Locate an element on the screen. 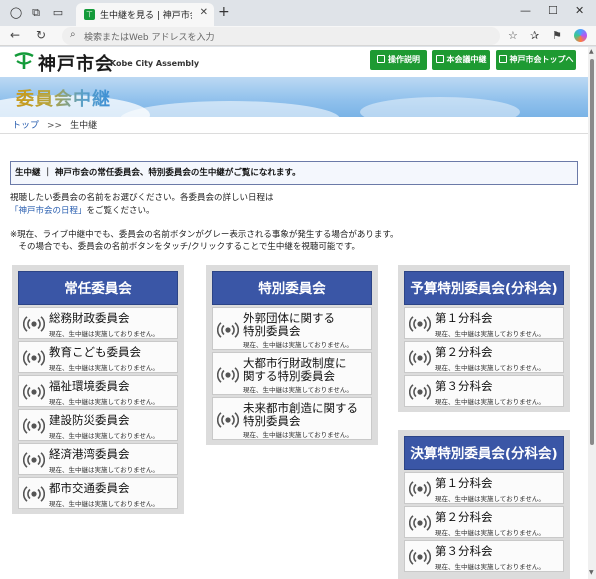  close-window-button: ✕ is located at coordinates (579, 10).